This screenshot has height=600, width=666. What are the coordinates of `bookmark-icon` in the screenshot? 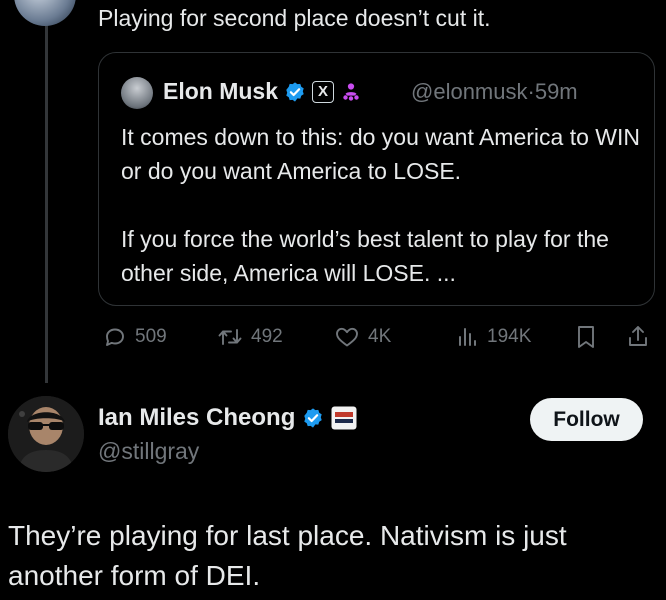 It's located at (586, 337).